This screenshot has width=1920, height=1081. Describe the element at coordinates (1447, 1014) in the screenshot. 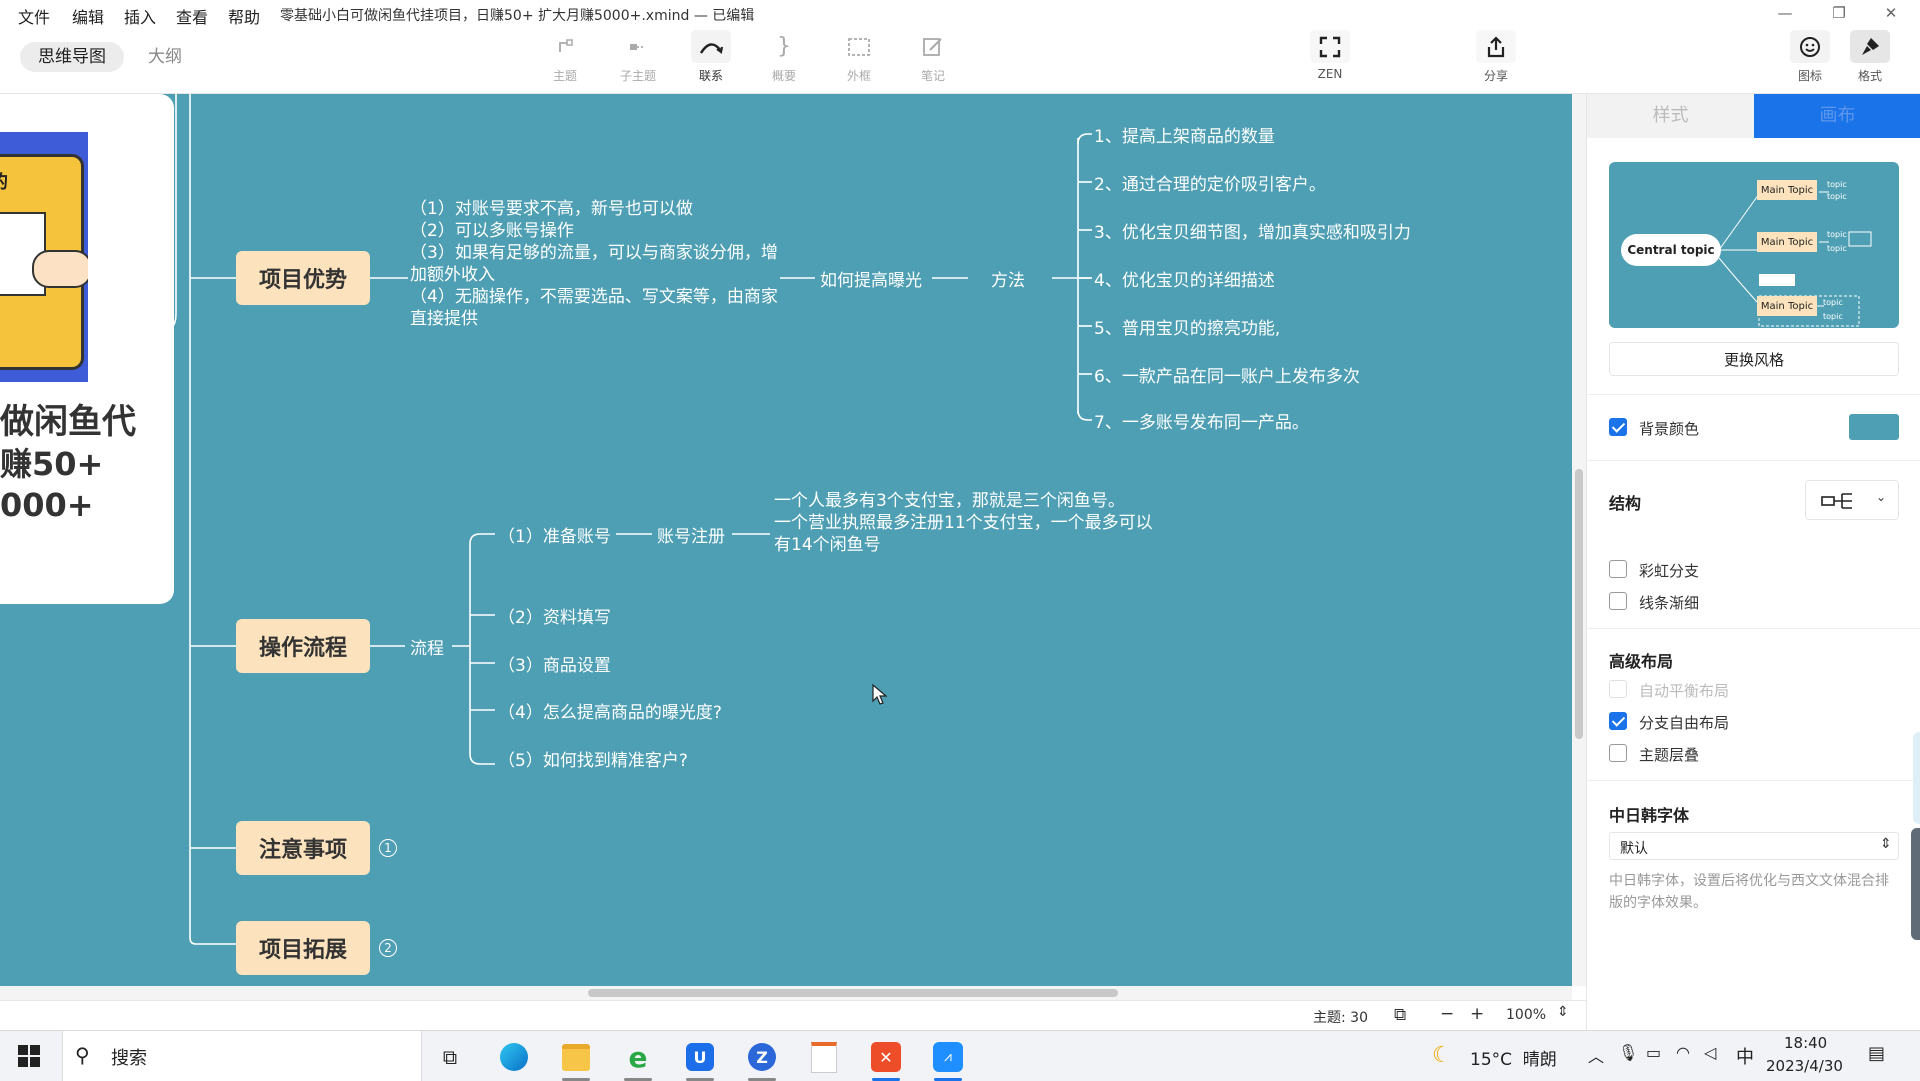

I see `zoom-out-icon: −` at that location.